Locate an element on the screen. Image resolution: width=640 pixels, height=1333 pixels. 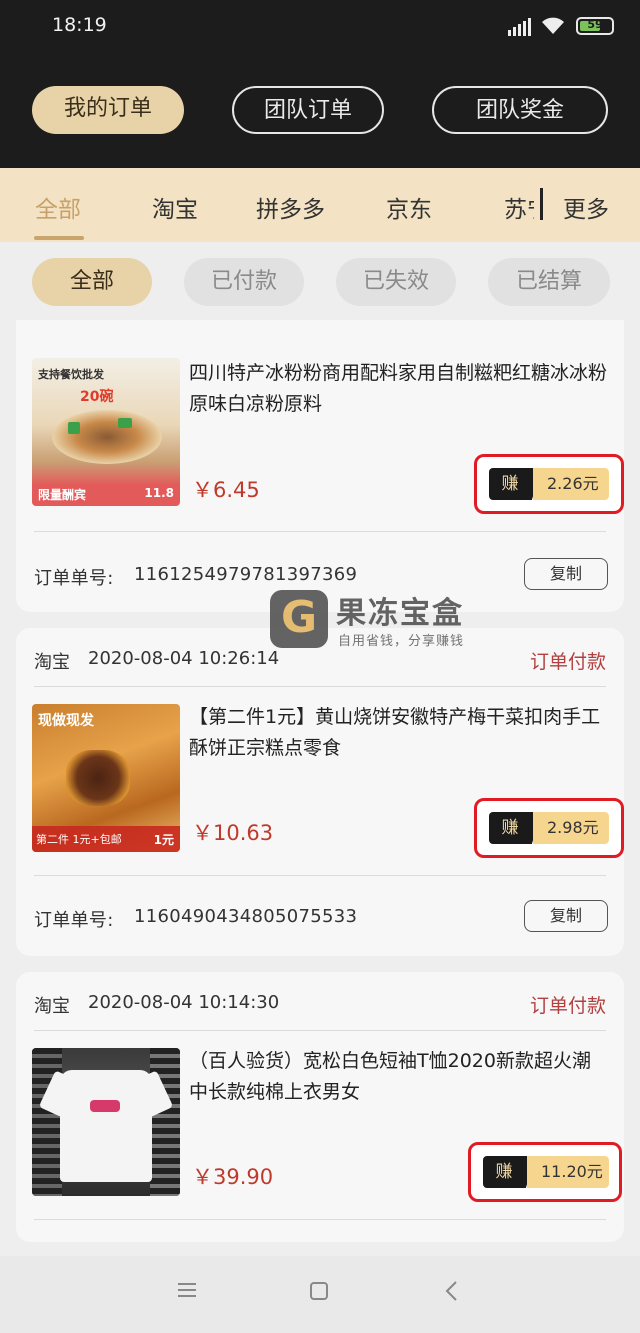
filter-all: 全部 is located at coordinates (92, 282).